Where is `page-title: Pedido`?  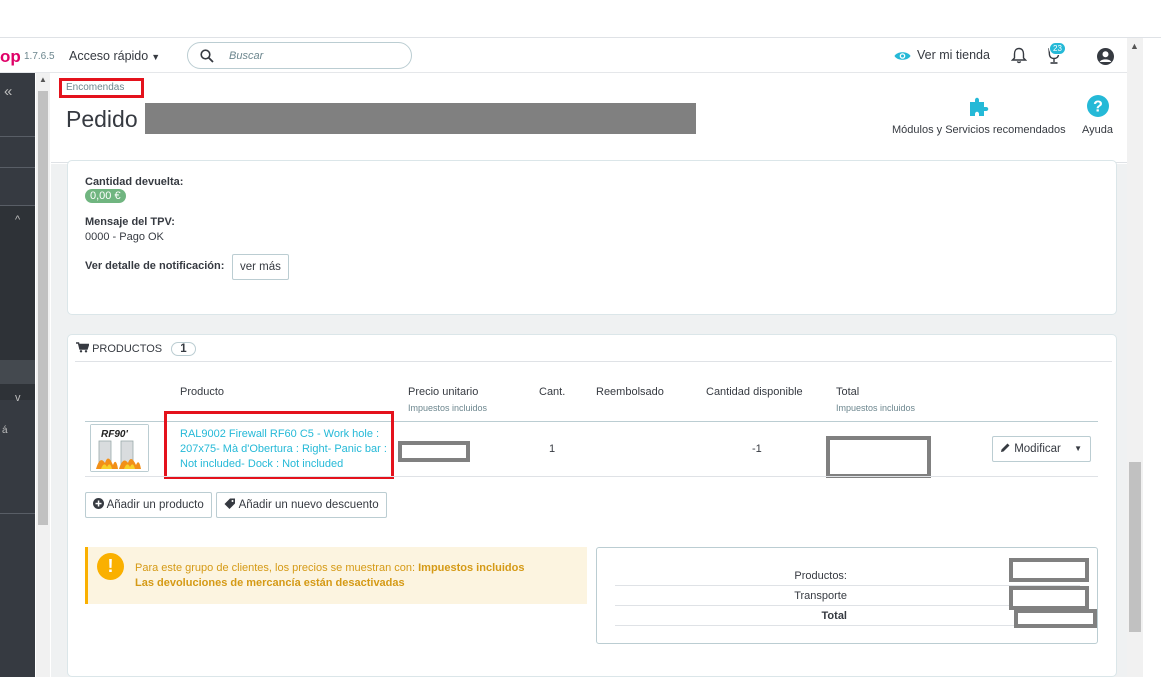
page-title: Pedido is located at coordinates (102, 119).